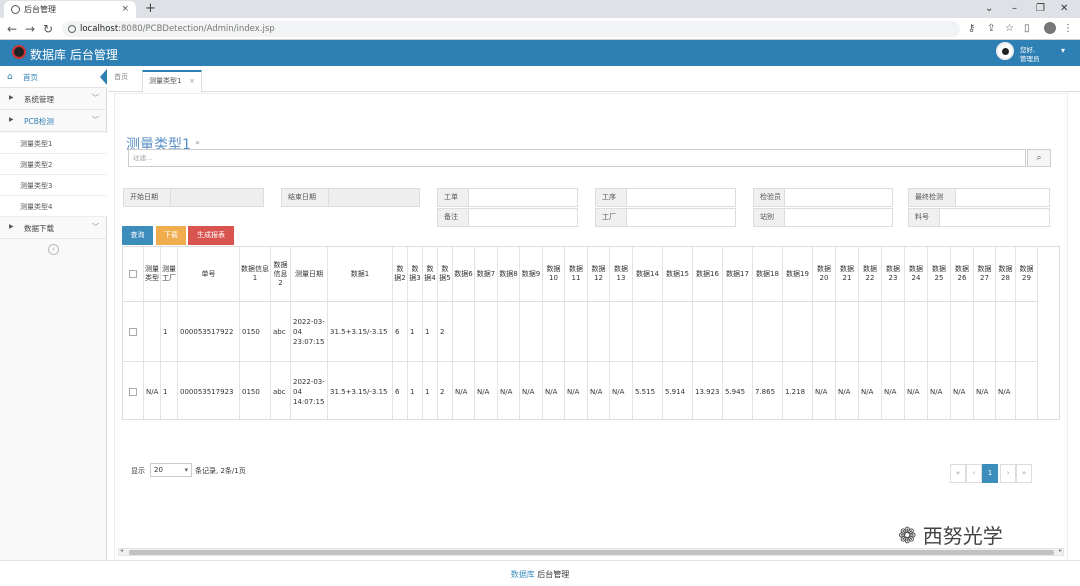  I want to click on site-info-icon, so click(72, 29).